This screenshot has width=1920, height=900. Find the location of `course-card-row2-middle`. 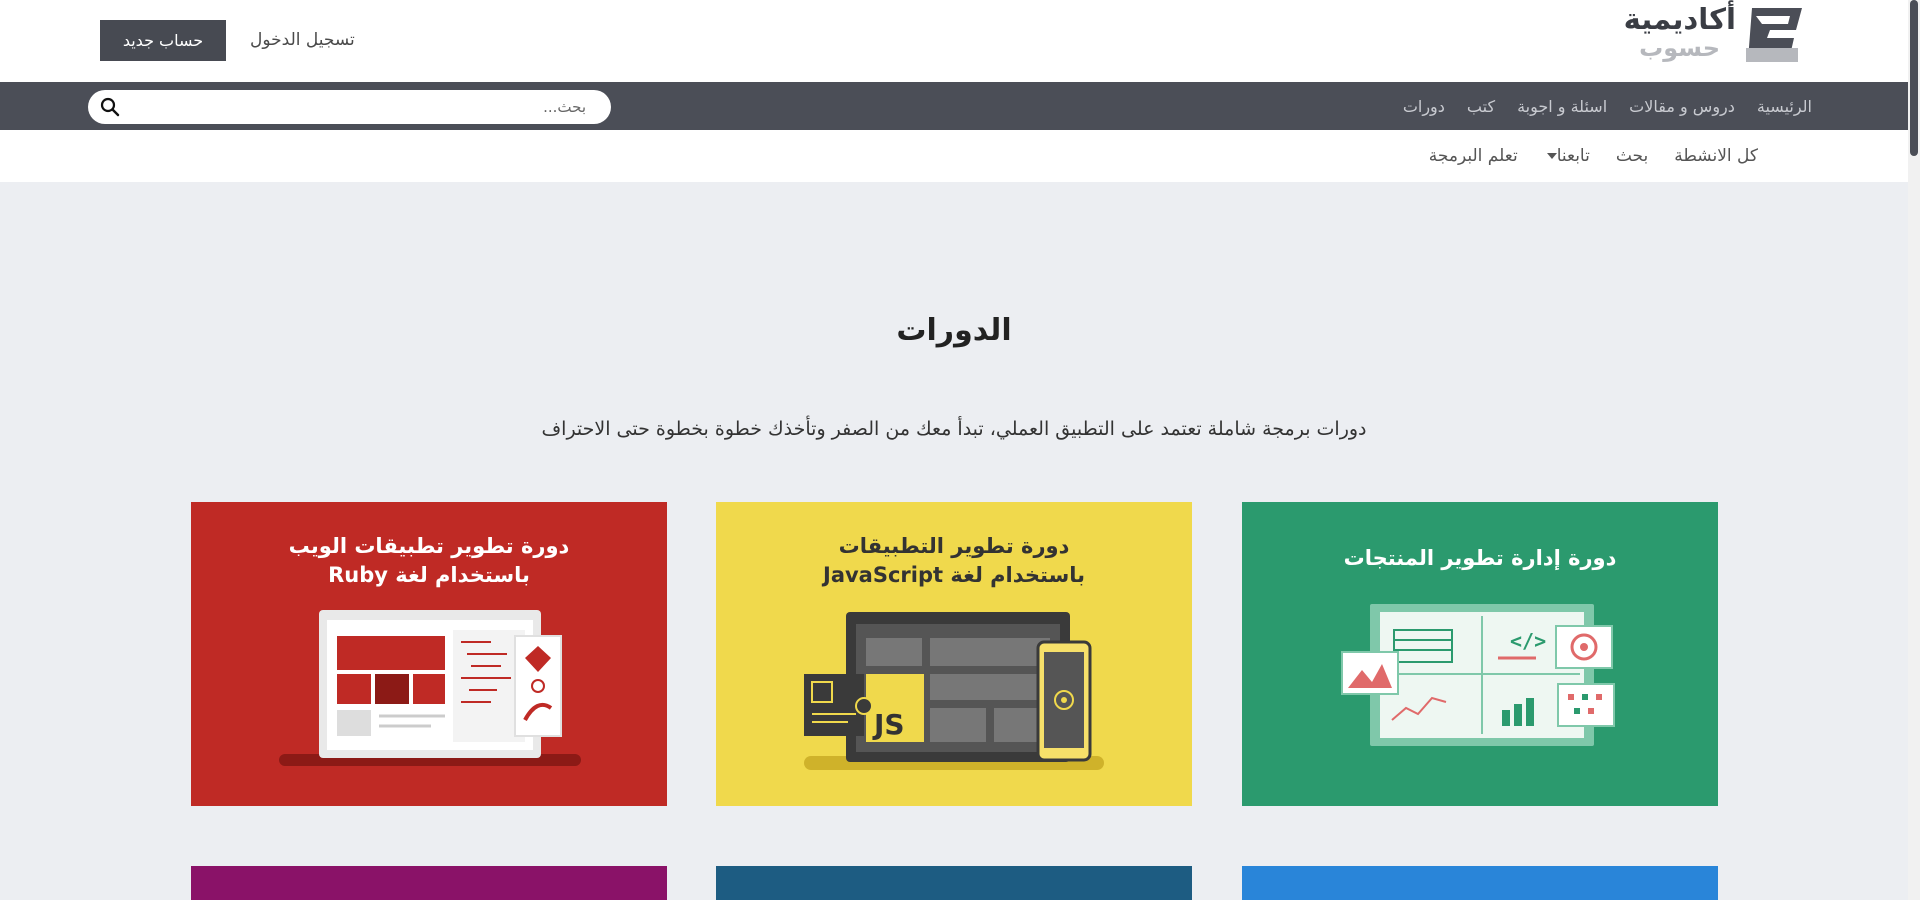

course-card-row2-middle is located at coordinates (954, 883).